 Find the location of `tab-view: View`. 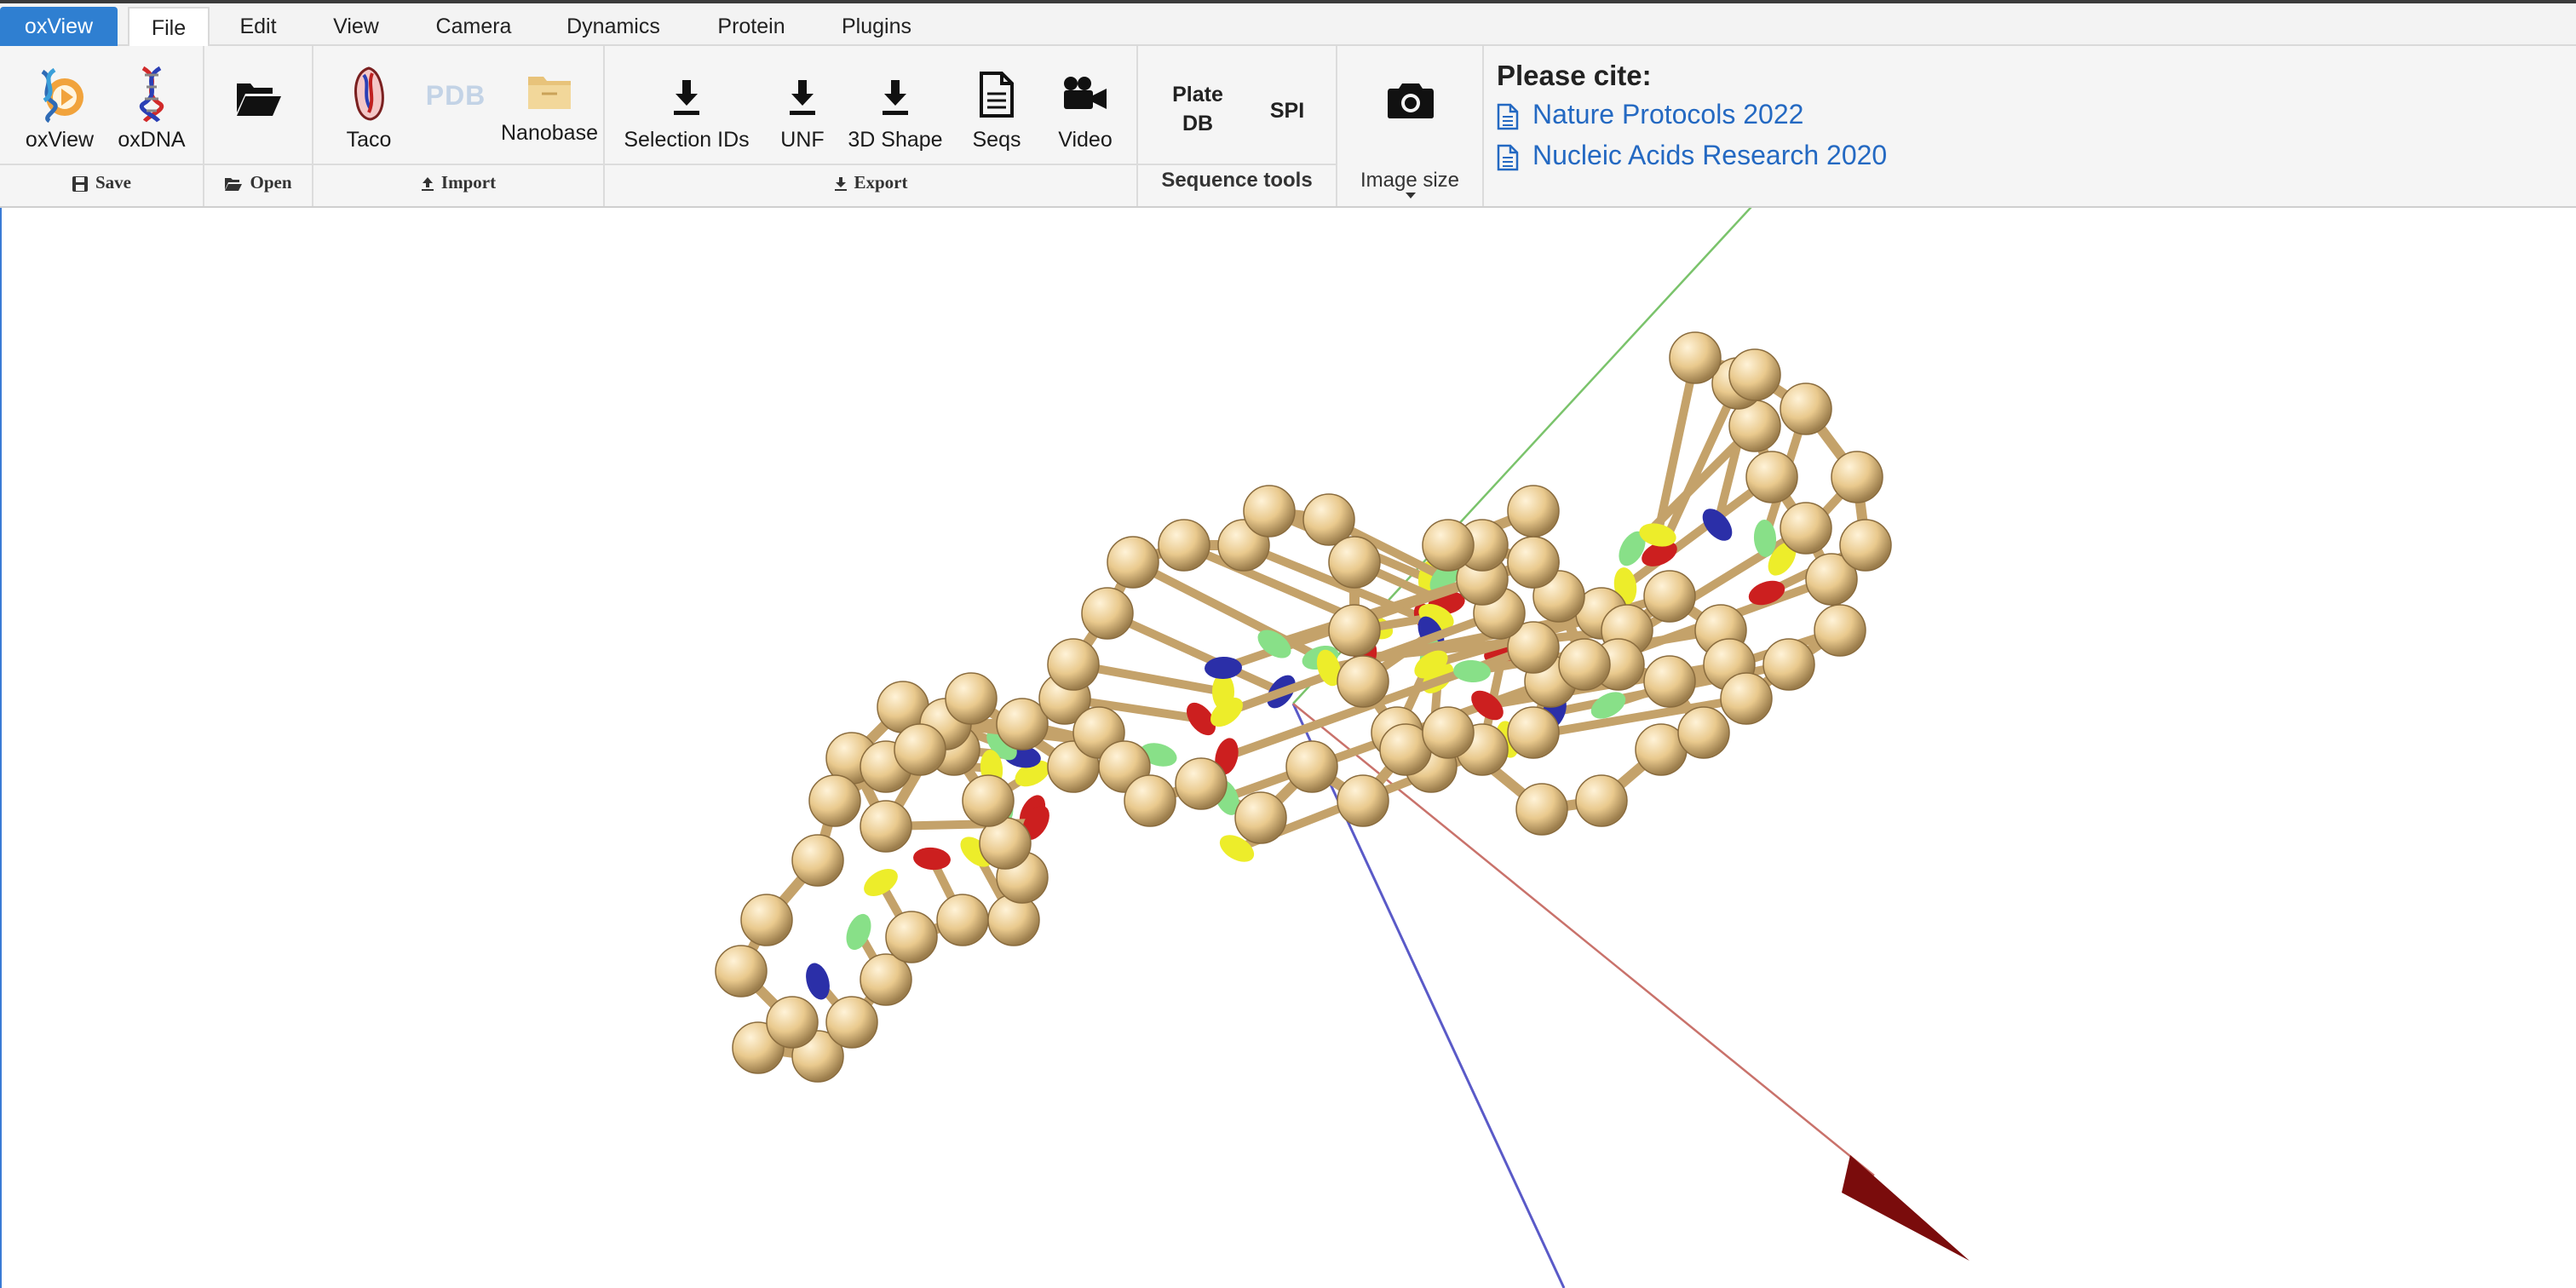

tab-view: View is located at coordinates (356, 27).